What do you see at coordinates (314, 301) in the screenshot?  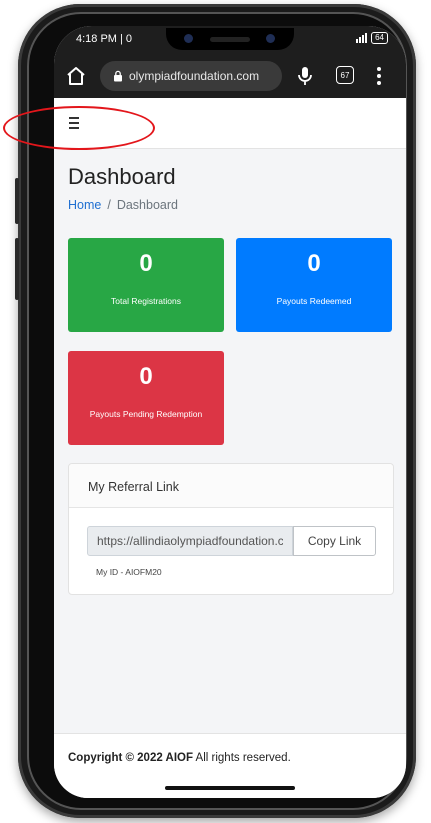 I see `stat-label: Payouts Redeemed` at bounding box center [314, 301].